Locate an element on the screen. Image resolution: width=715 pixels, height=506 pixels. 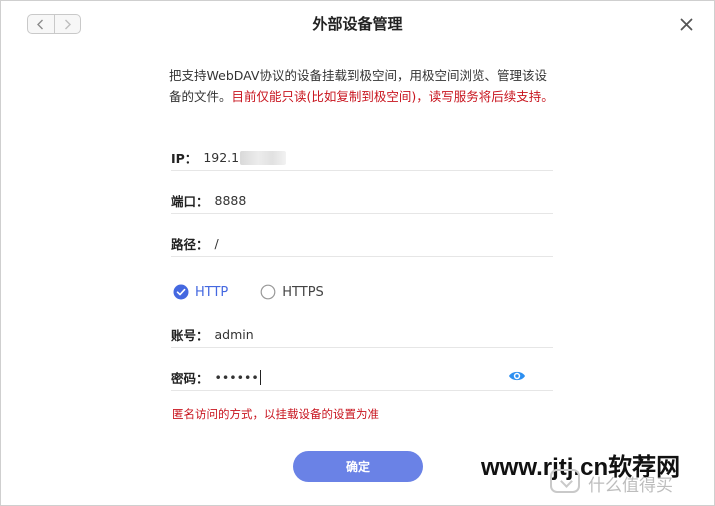
account-label: 账号： is located at coordinates (190, 335).